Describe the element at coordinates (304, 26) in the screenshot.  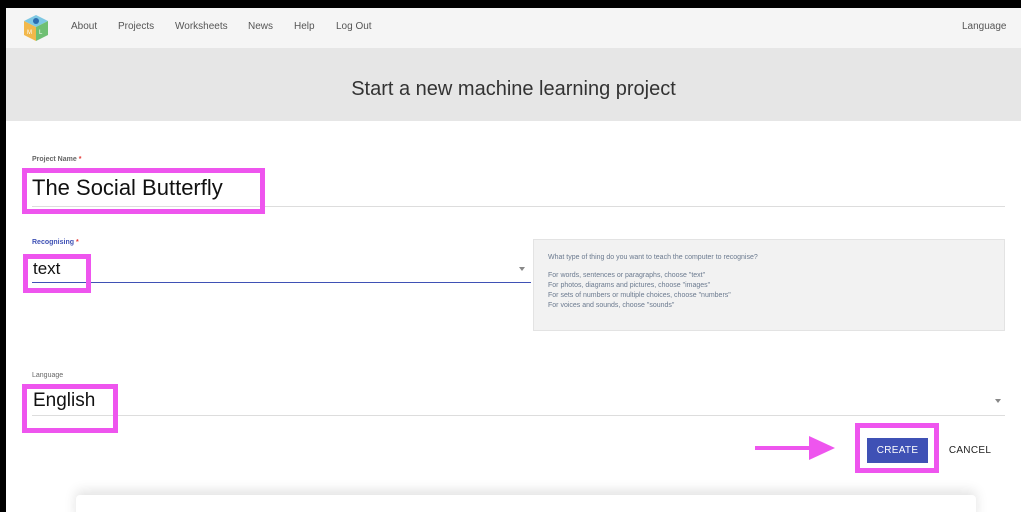
I see `nav-help: Help` at that location.